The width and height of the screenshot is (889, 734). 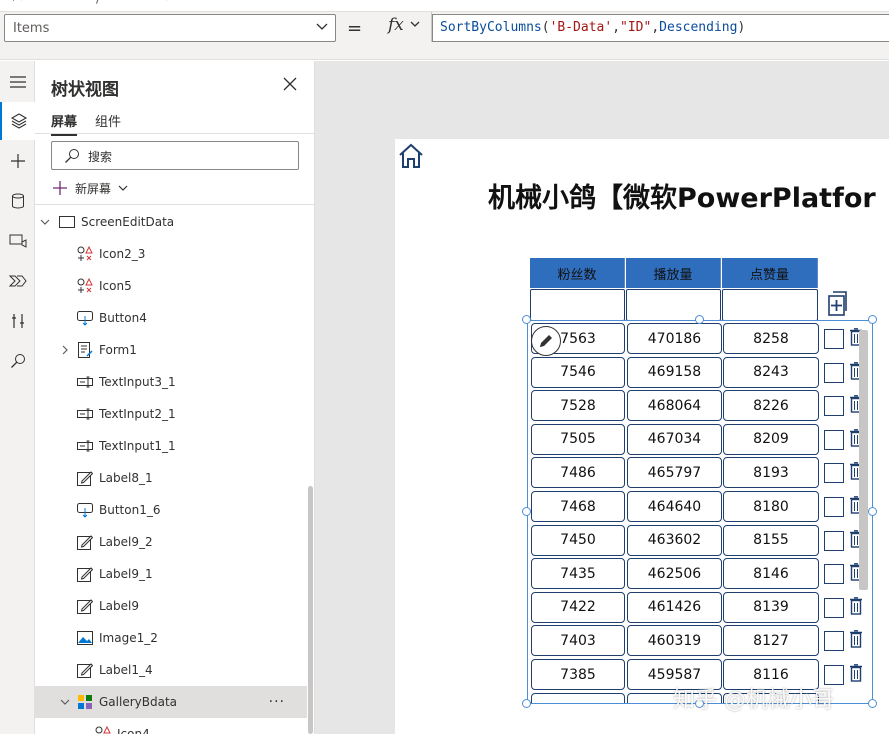 I want to click on gallery-row: 7422 461426 8139, so click(x=700, y=607).